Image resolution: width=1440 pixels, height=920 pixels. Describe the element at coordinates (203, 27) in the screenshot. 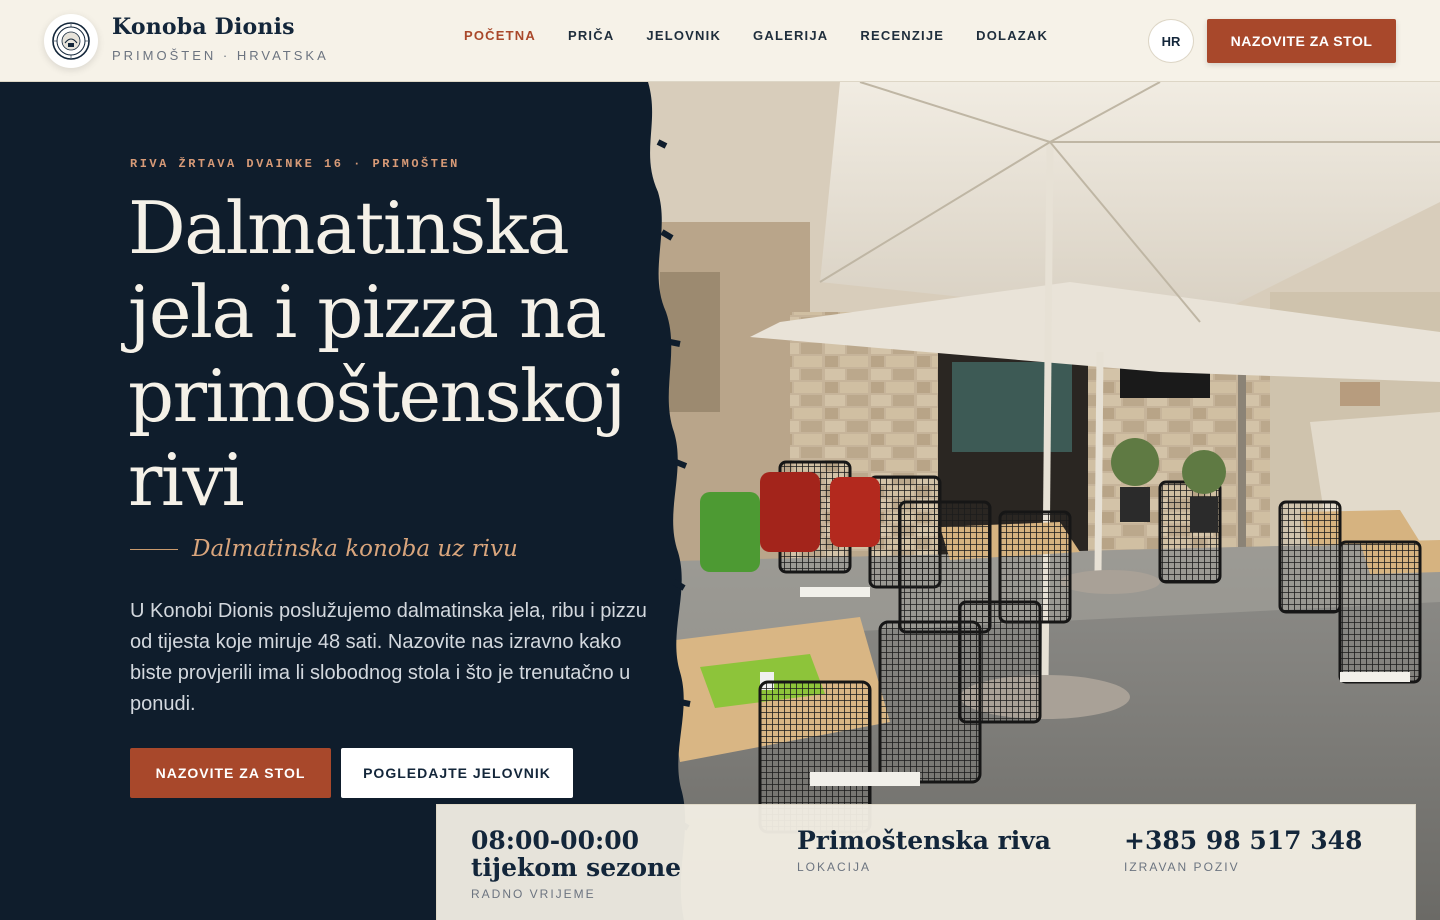

I see `brand-name: Konoba Dionis` at that location.